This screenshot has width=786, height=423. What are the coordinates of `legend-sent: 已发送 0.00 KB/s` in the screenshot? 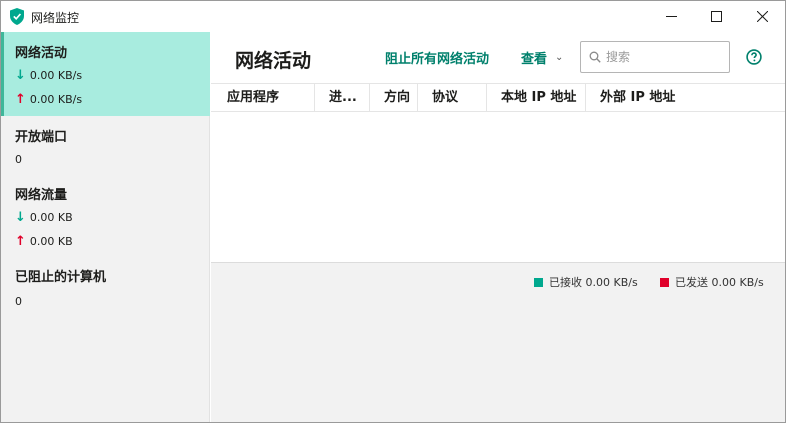 It's located at (712, 282).